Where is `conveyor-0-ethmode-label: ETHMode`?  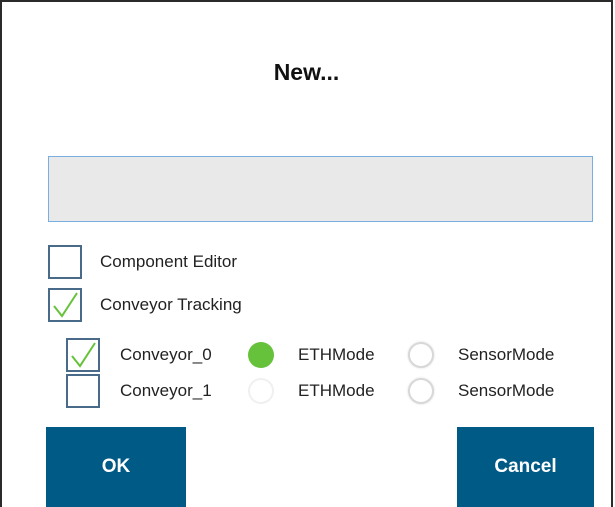 conveyor-0-ethmode-label: ETHMode is located at coordinates (336, 354).